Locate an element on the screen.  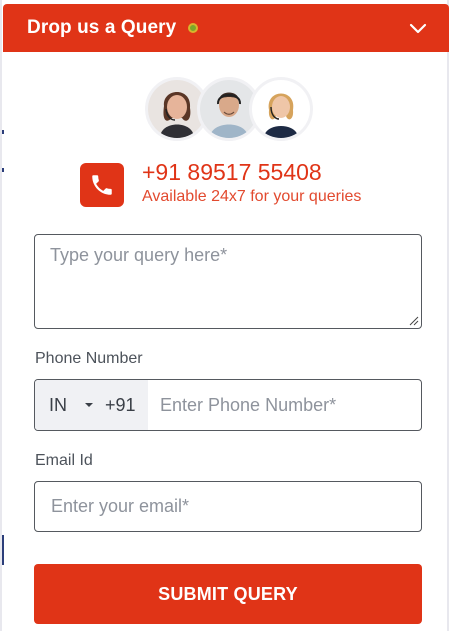
country-code: IN is located at coordinates (58, 404).